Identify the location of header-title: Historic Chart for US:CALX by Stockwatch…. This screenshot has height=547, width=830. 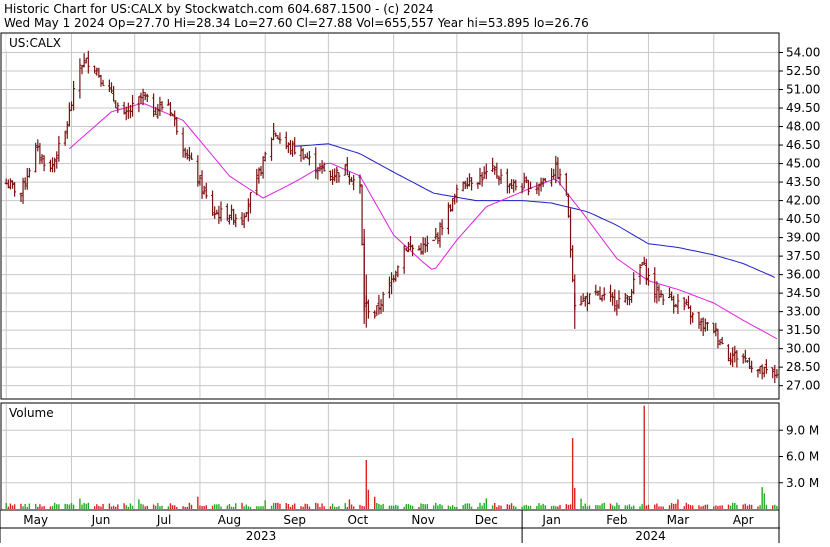
(219, 9).